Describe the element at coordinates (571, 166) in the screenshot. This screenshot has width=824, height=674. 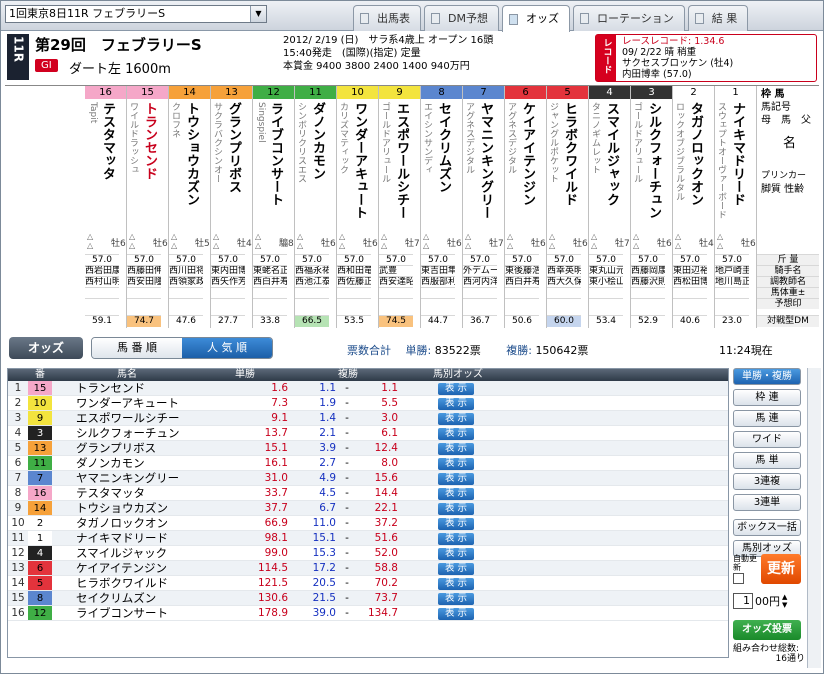
I see `horse-name: ヒラボクワイルド` at that location.